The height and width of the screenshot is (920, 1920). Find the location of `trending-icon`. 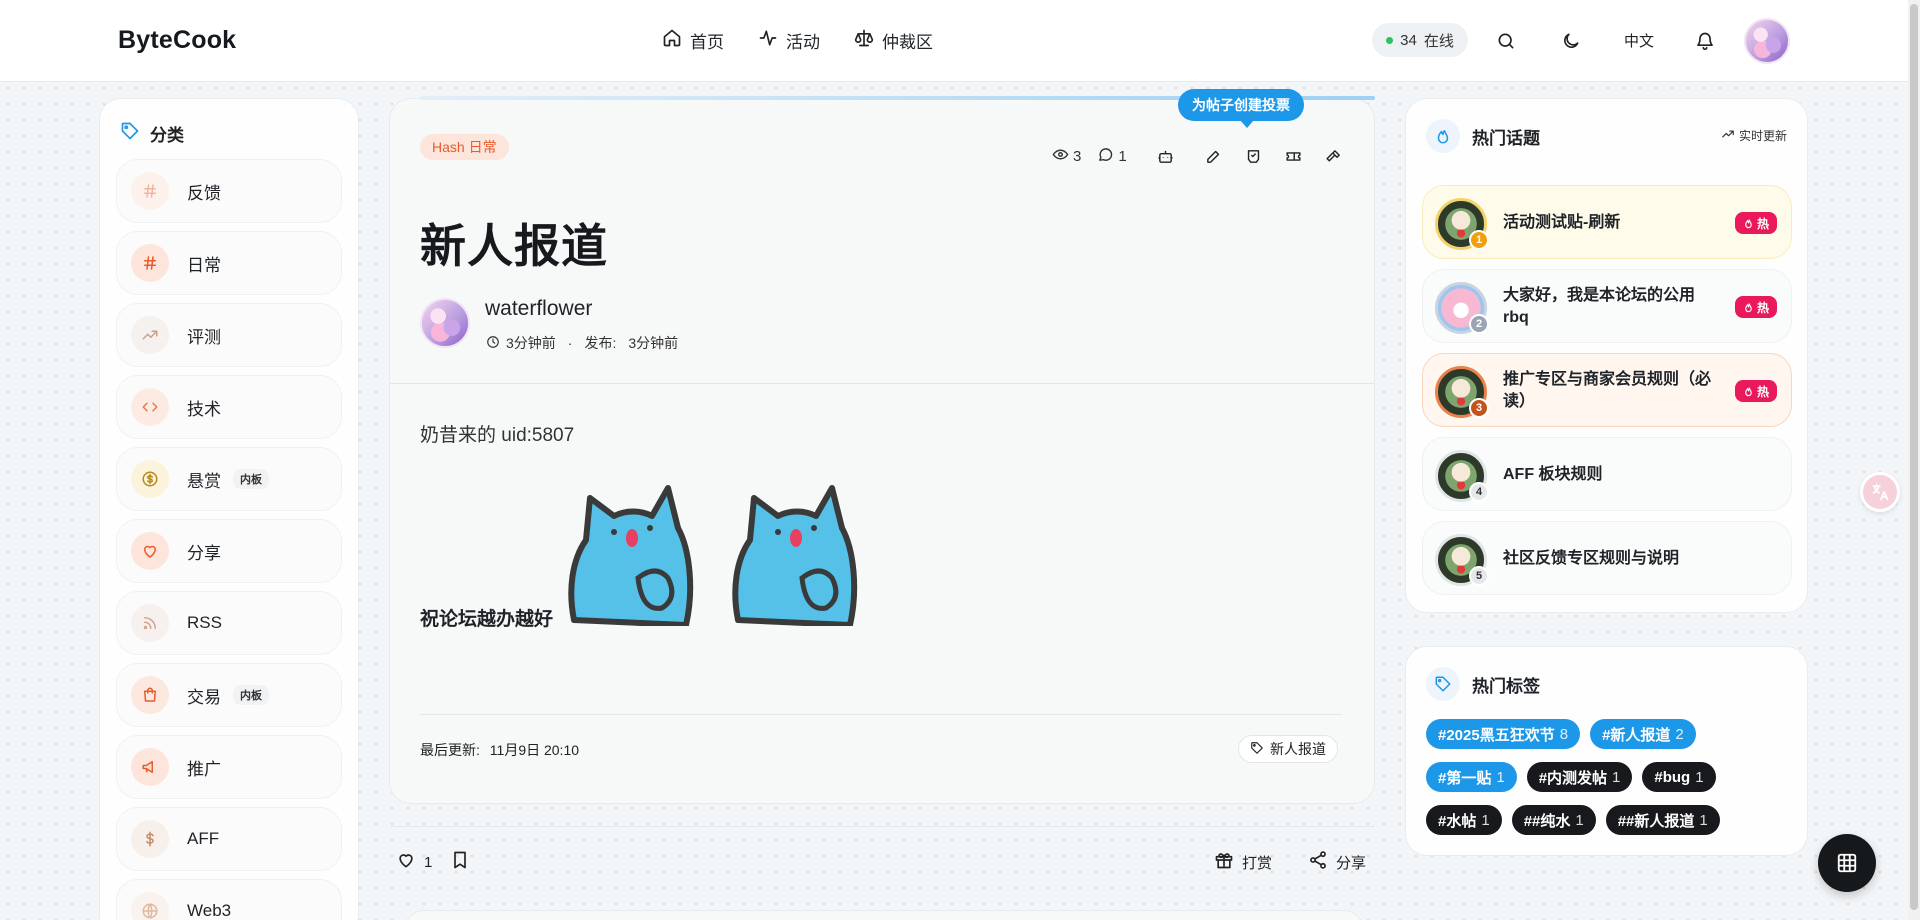

trending-icon is located at coordinates (1728, 135).